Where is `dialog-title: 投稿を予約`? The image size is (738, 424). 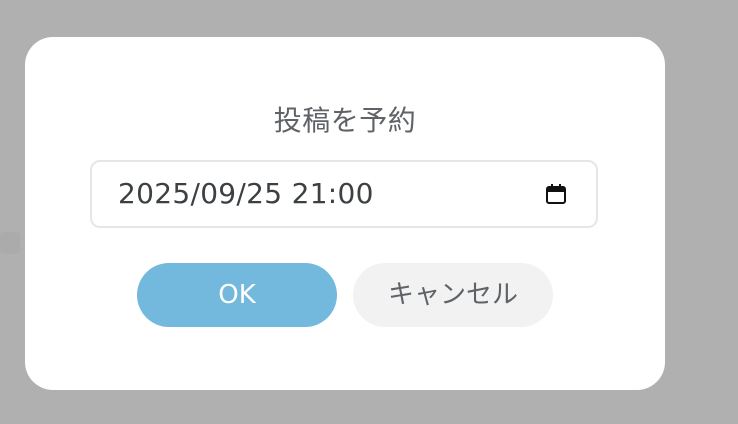 dialog-title: 投稿を予約 is located at coordinates (345, 120).